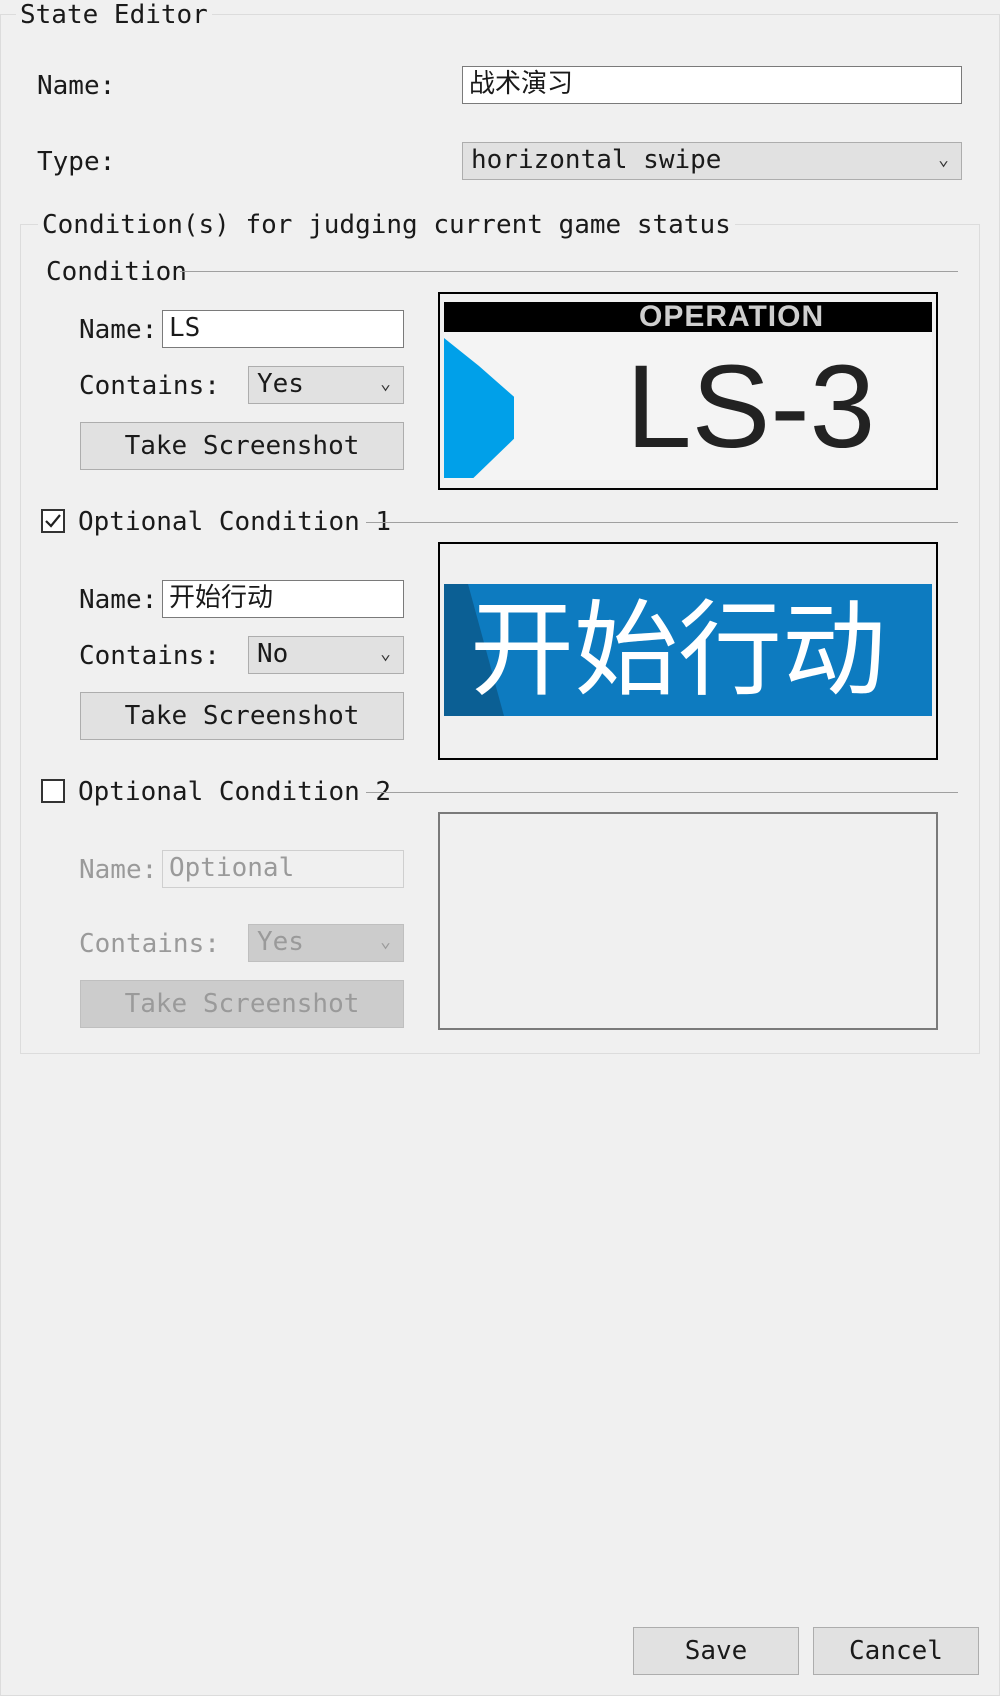  I want to click on optional-2-contains-label: Contains:, so click(149, 944).